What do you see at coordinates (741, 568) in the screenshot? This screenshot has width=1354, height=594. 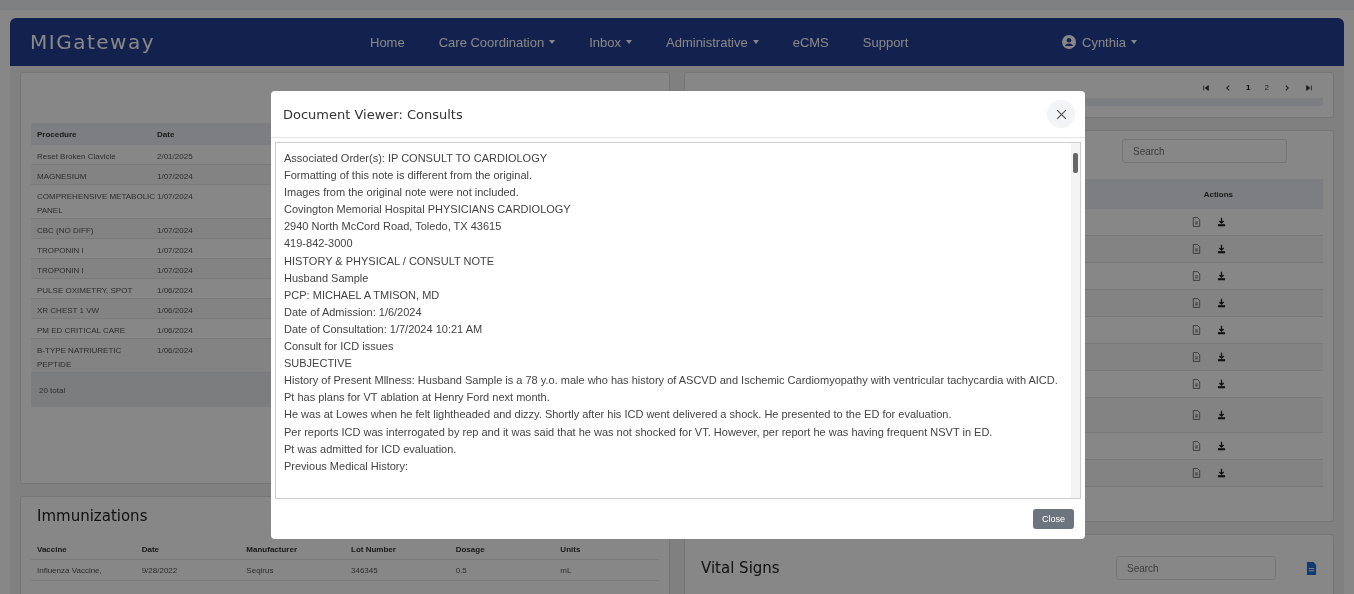 I see `card-title: Vital Signs` at bounding box center [741, 568].